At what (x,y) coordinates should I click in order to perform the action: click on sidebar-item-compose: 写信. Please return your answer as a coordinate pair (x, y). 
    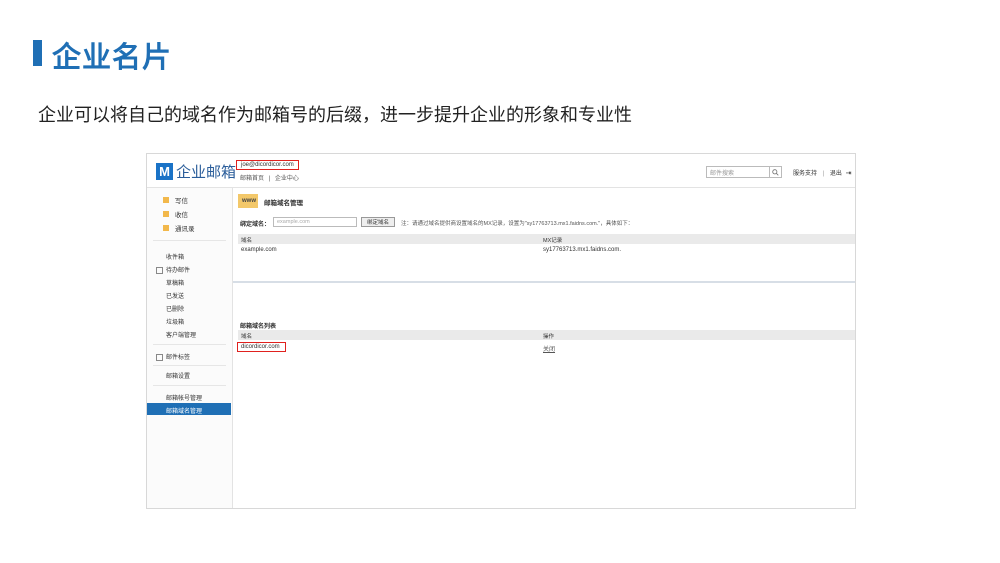
    Looking at the image, I should click on (175, 200).